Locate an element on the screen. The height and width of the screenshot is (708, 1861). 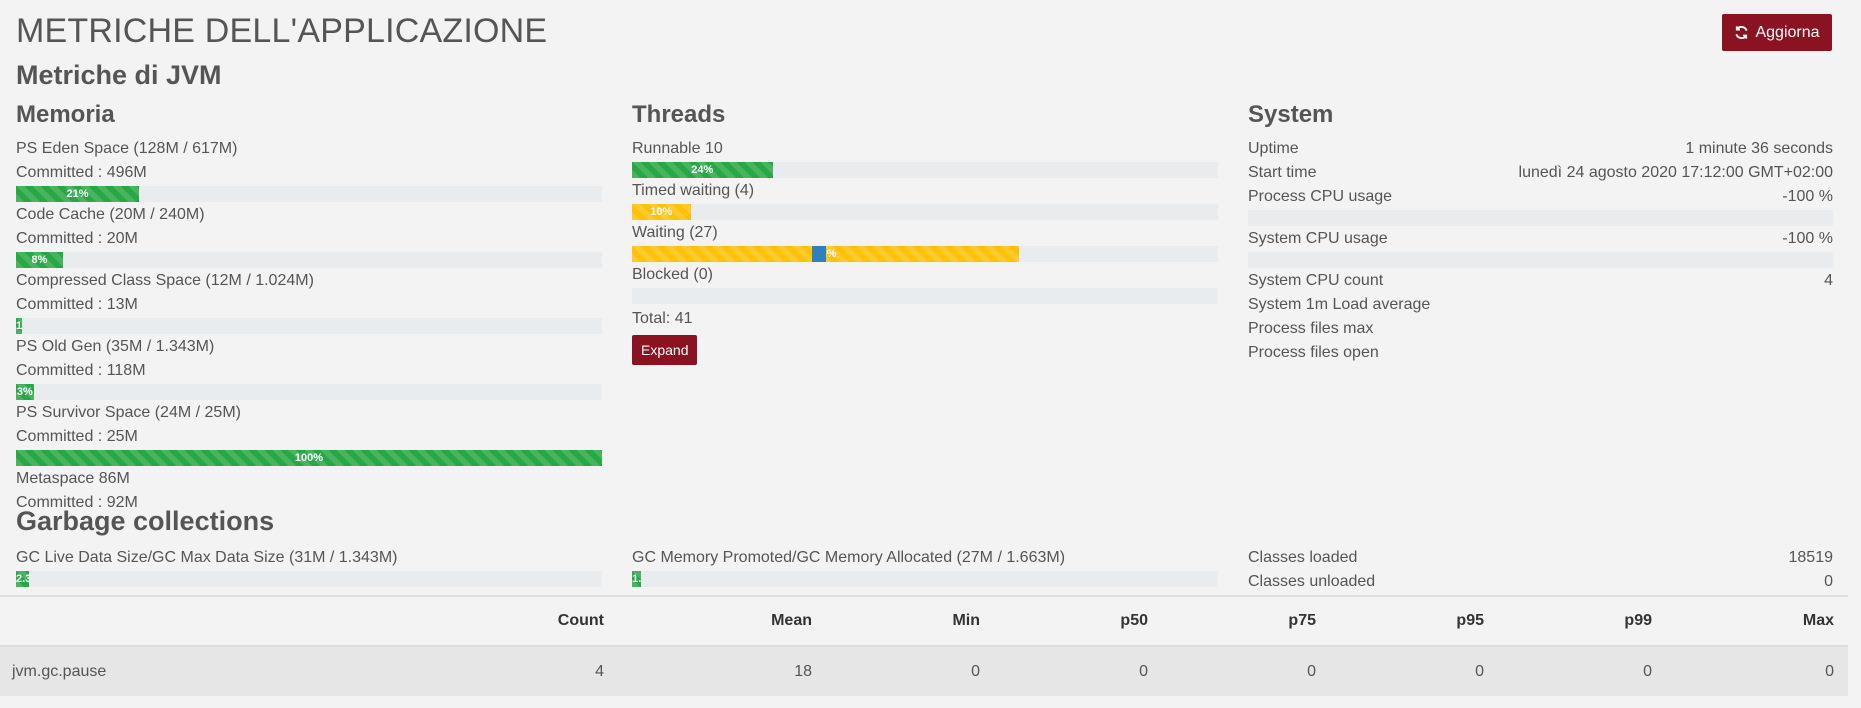
refresh-button: Aggiorna is located at coordinates (1777, 32).